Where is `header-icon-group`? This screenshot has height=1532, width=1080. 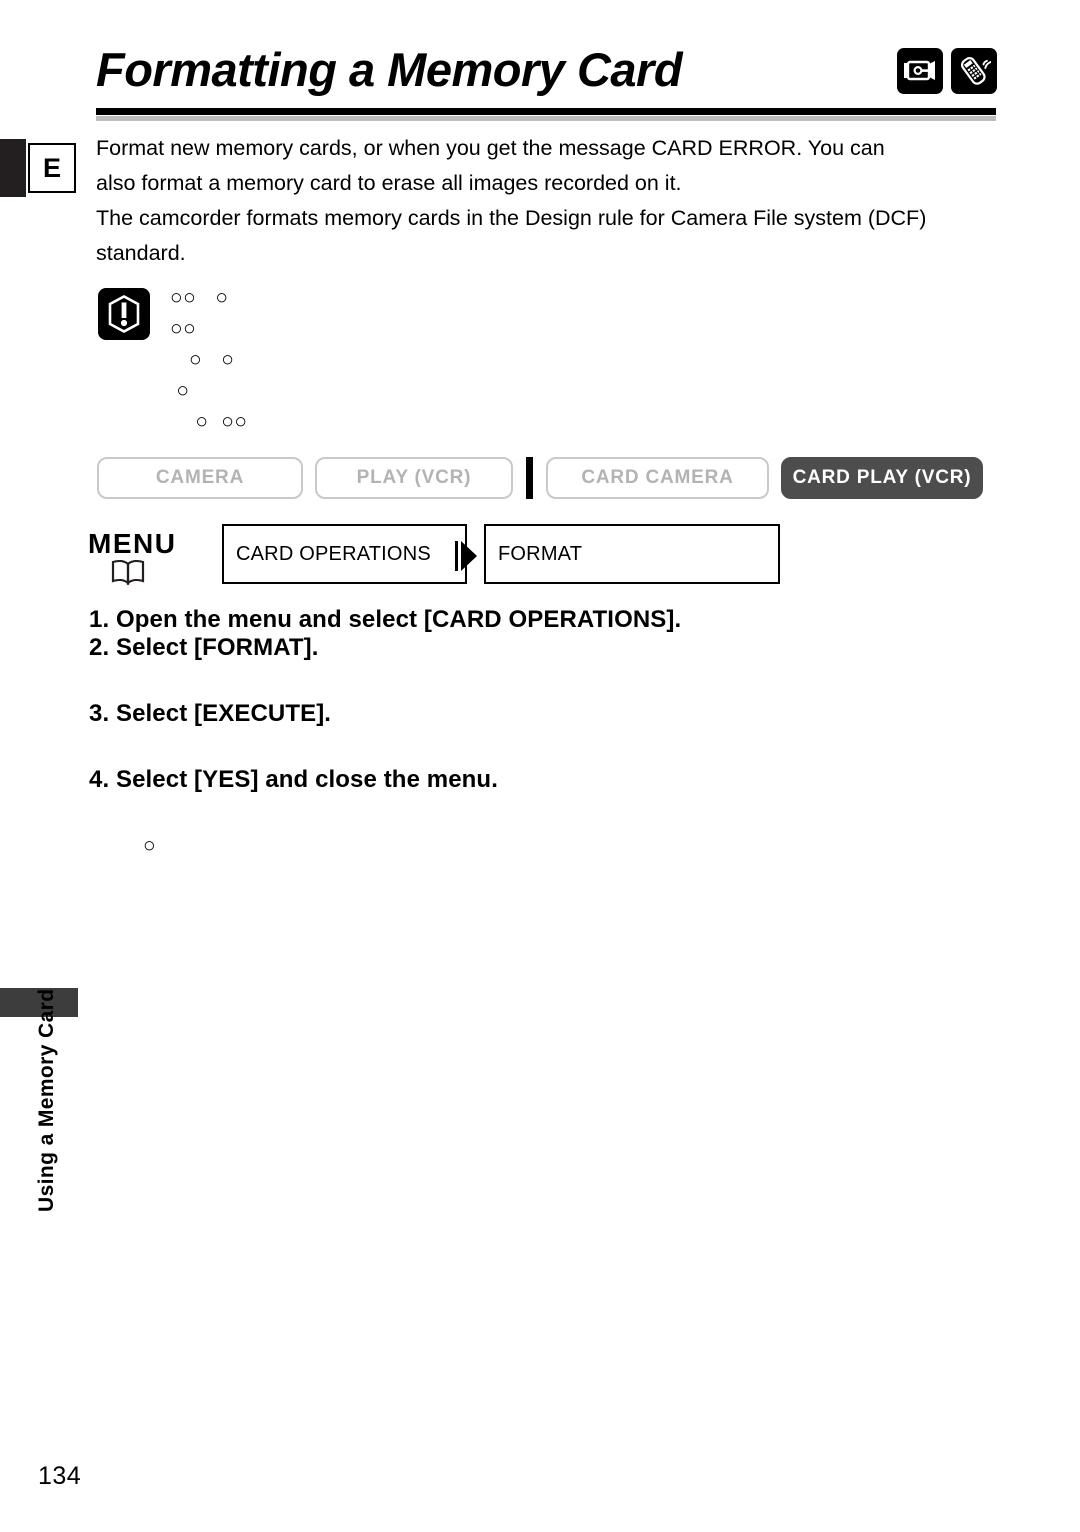
header-icon-group is located at coordinates (947, 71).